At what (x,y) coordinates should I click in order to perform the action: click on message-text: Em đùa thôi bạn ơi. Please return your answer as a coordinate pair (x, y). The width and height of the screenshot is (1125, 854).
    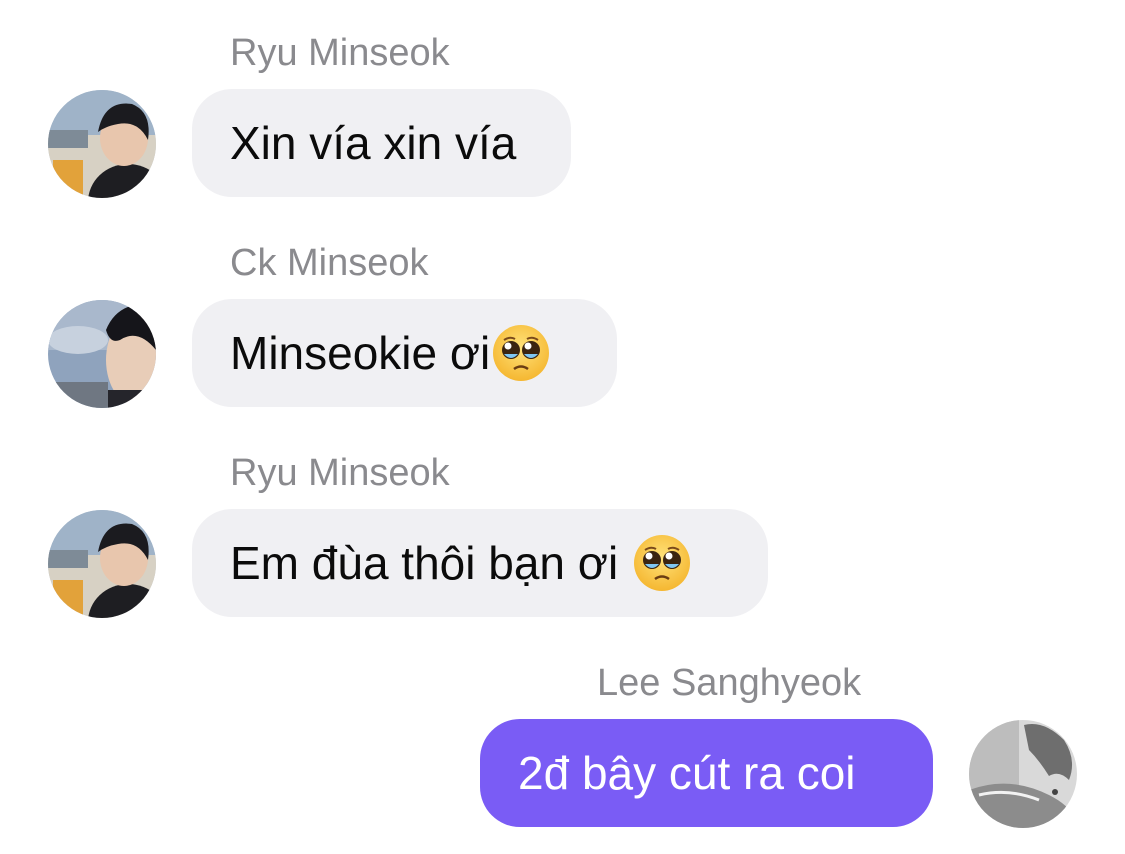
    Looking at the image, I should click on (430, 563).